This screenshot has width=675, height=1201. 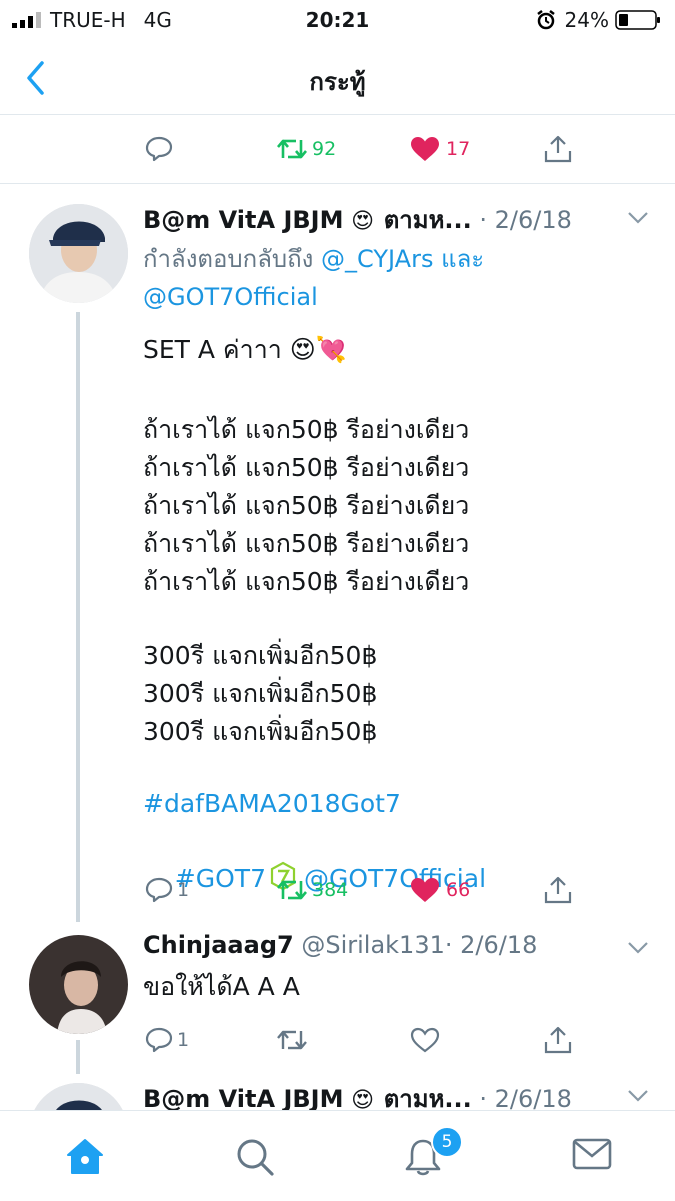 I want to click on tab-home, so click(x=85, y=1158).